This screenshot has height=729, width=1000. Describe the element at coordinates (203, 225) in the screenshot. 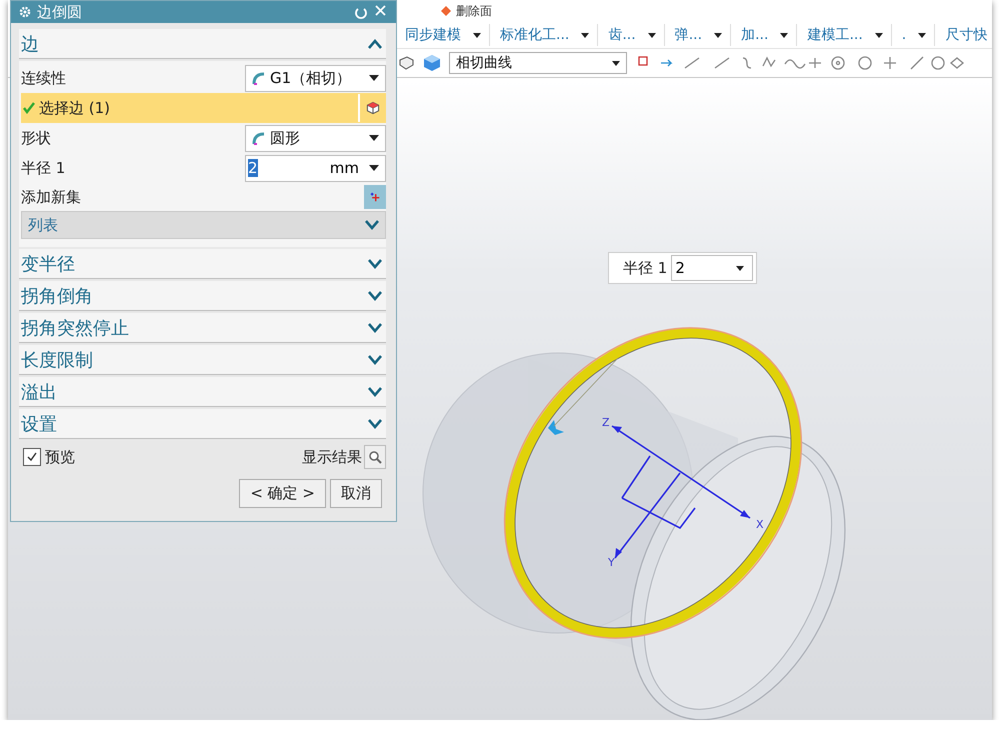

I see `list-header: 列表` at that location.